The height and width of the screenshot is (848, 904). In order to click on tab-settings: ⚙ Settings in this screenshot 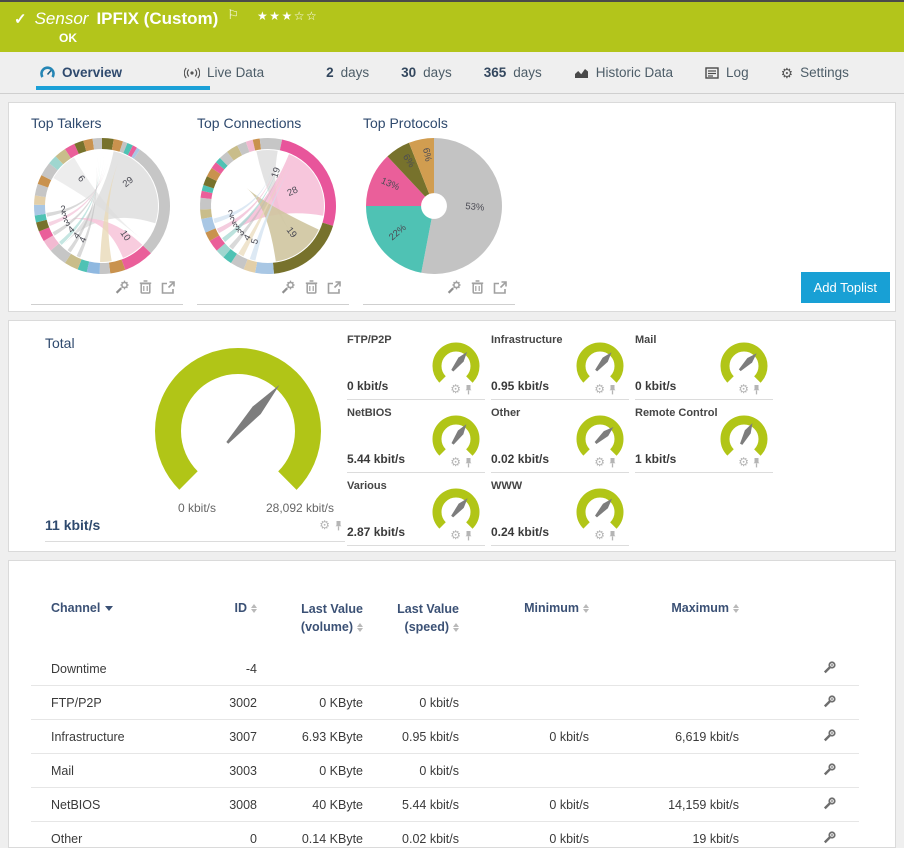, I will do `click(815, 72)`.